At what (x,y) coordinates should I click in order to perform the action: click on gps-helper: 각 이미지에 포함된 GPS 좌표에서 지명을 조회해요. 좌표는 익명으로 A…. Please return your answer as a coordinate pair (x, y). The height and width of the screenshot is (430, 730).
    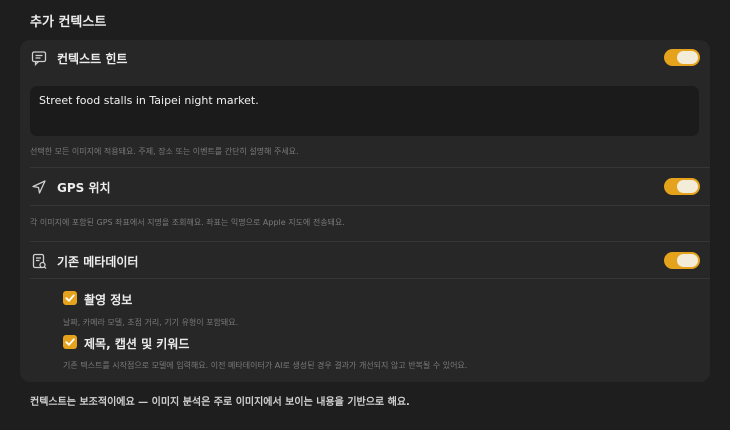
    Looking at the image, I should click on (187, 222).